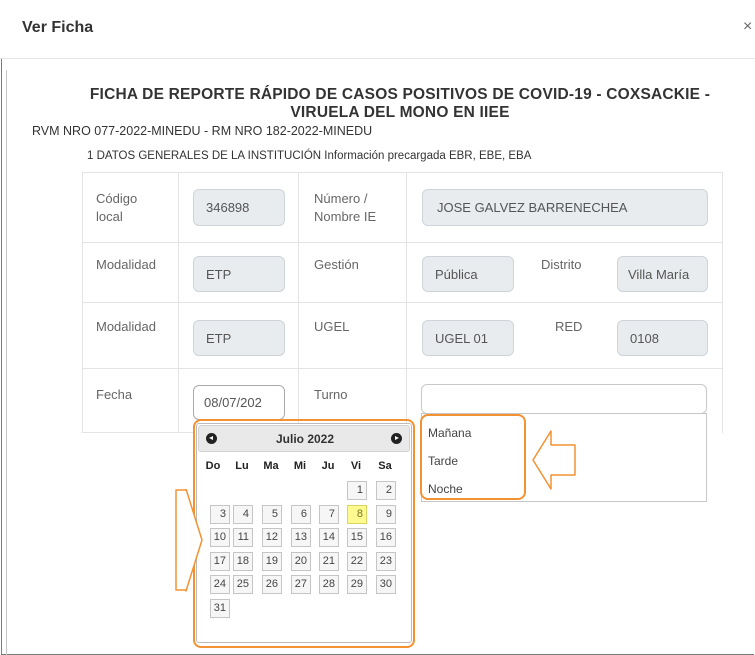 This screenshot has height=655, width=755. What do you see at coordinates (332, 326) in the screenshot?
I see `ugel-label: UGEL` at bounding box center [332, 326].